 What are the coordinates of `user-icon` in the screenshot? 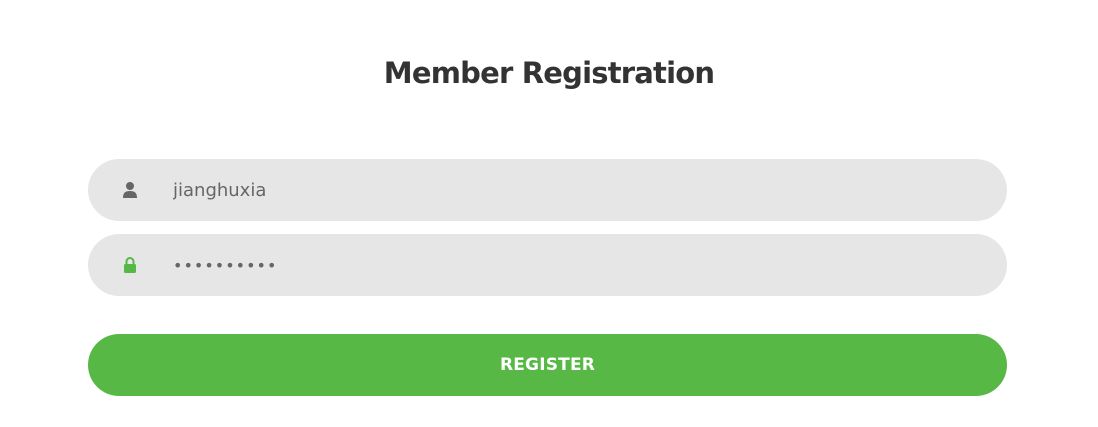 It's located at (130, 190).